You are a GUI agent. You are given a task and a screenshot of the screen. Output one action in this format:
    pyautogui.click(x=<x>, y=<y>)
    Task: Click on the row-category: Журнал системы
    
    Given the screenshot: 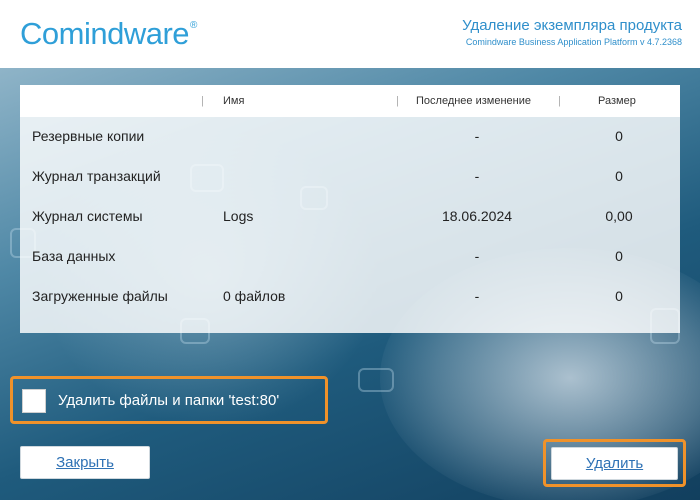 What is the action you would take?
    pyautogui.click(x=87, y=216)
    